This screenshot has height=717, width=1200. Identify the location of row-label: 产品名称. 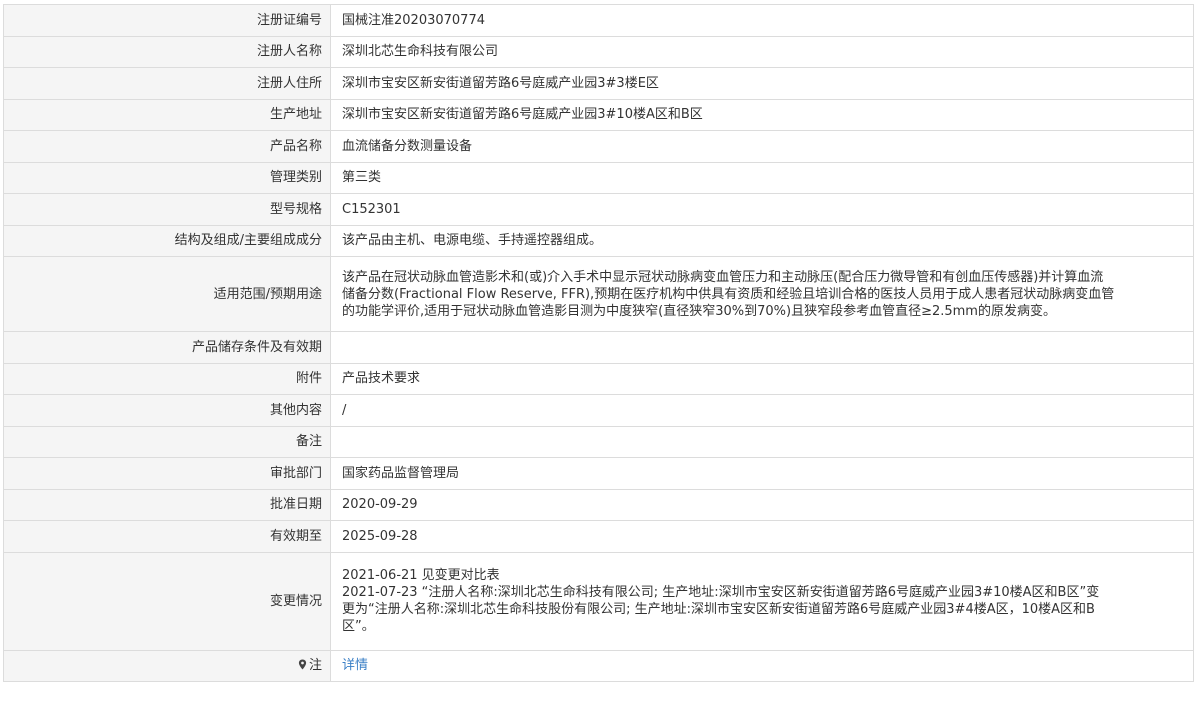
(167, 146).